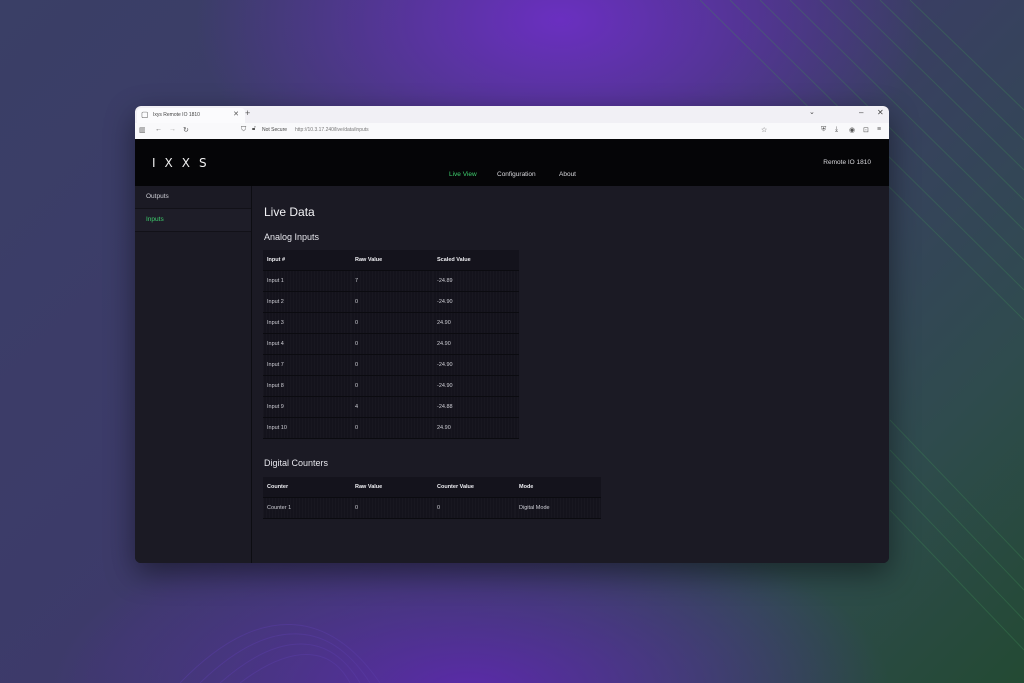 Image resolution: width=1024 pixels, height=683 pixels. I want to click on account-icon: ◉, so click(852, 130).